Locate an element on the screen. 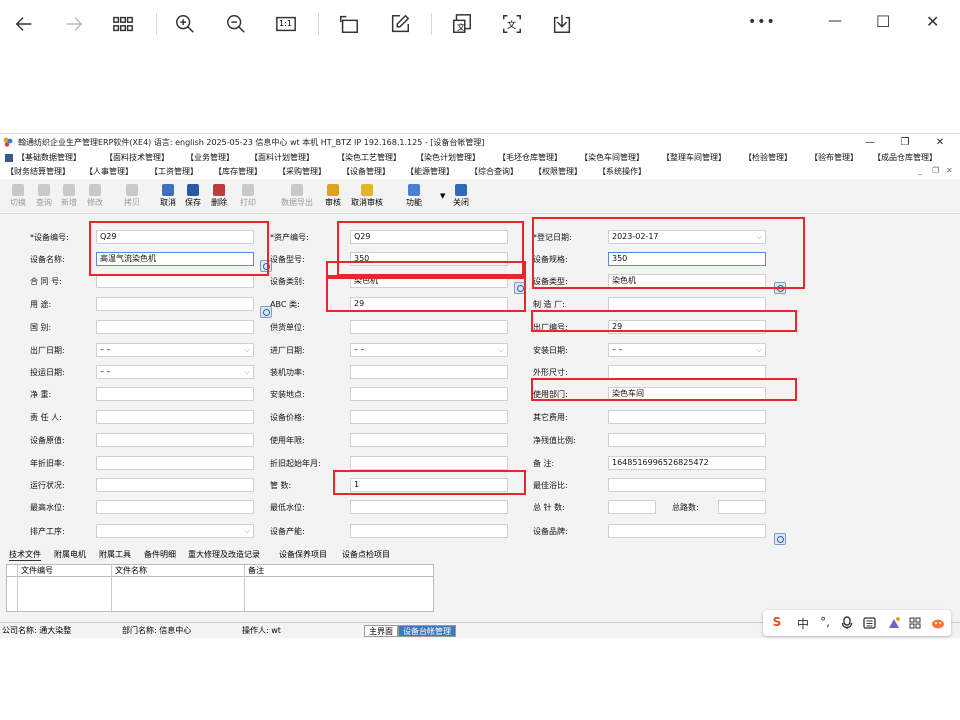 Image resolution: width=960 pixels, height=720 pixels. menu-item: 【设备管理】 is located at coordinates (366, 172).